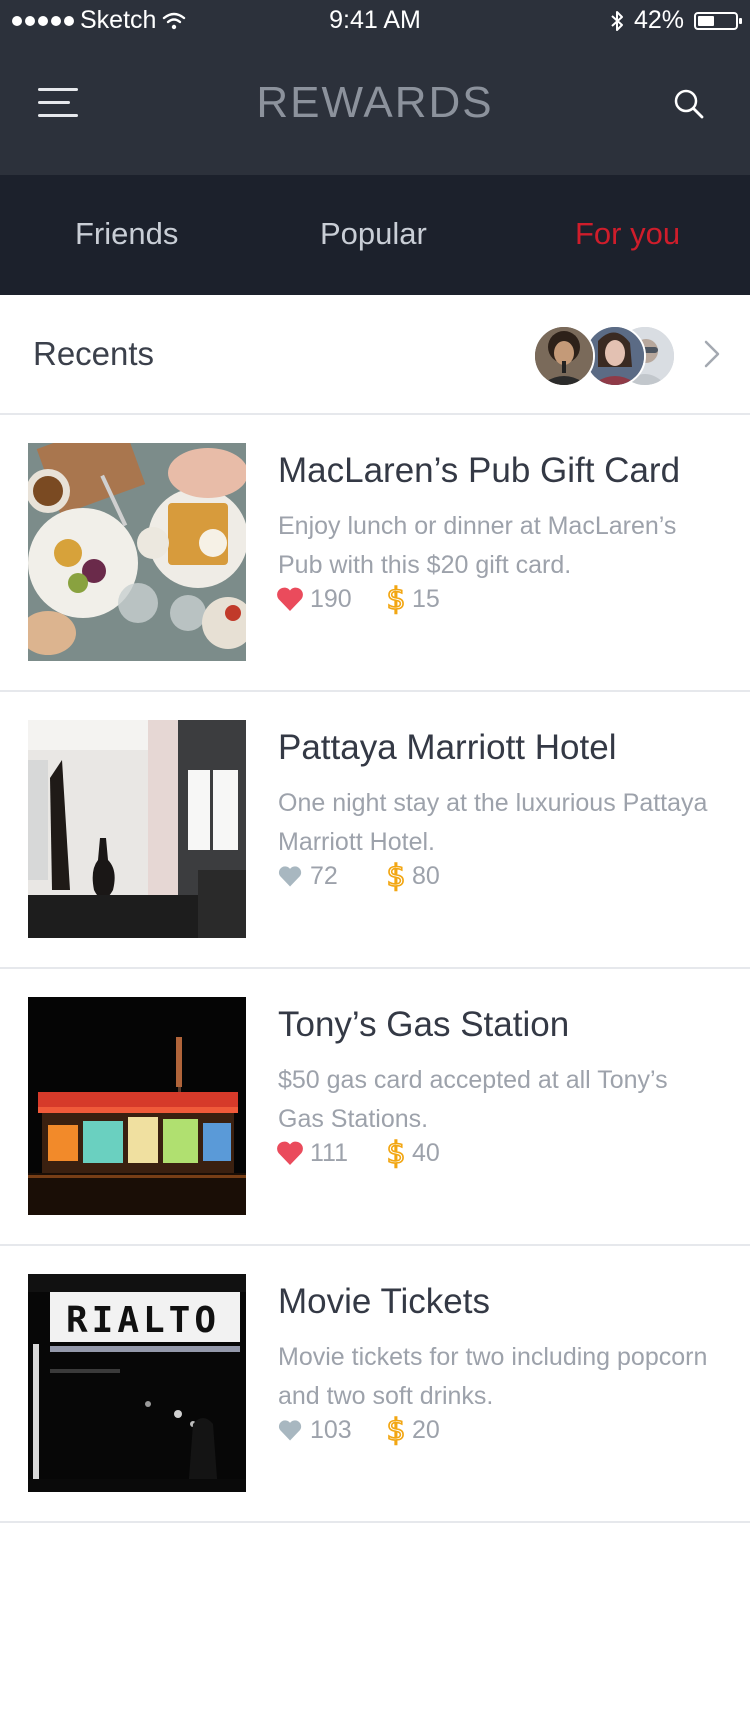 The height and width of the screenshot is (1722, 750). I want to click on status-bar: Sketch 9:41 AM 42%, so click(375, 20).